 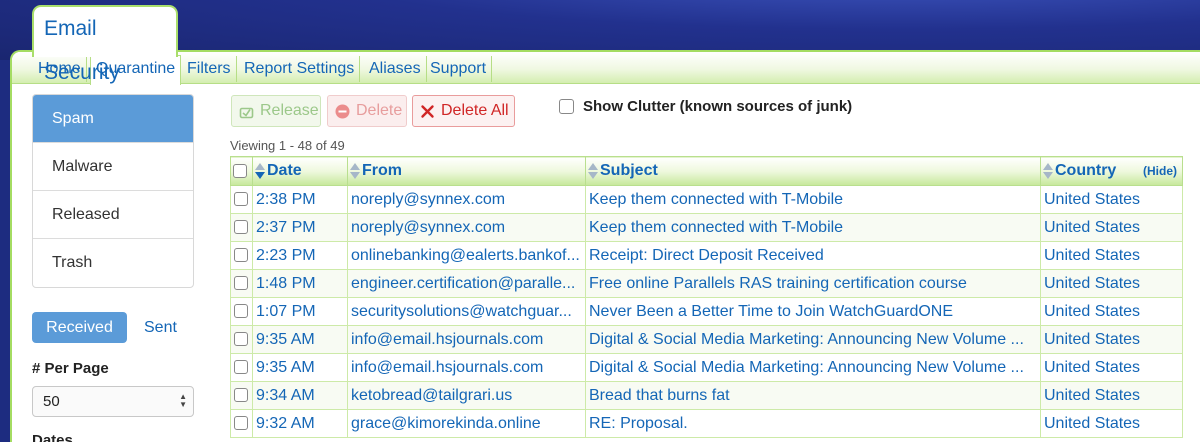 What do you see at coordinates (300, 283) in the screenshot?
I see `cell-date: 1:48 PM` at bounding box center [300, 283].